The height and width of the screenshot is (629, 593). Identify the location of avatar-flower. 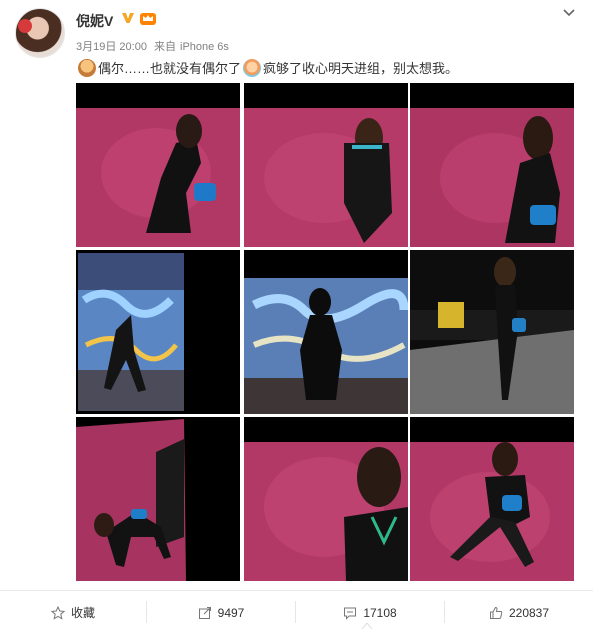
(25, 26).